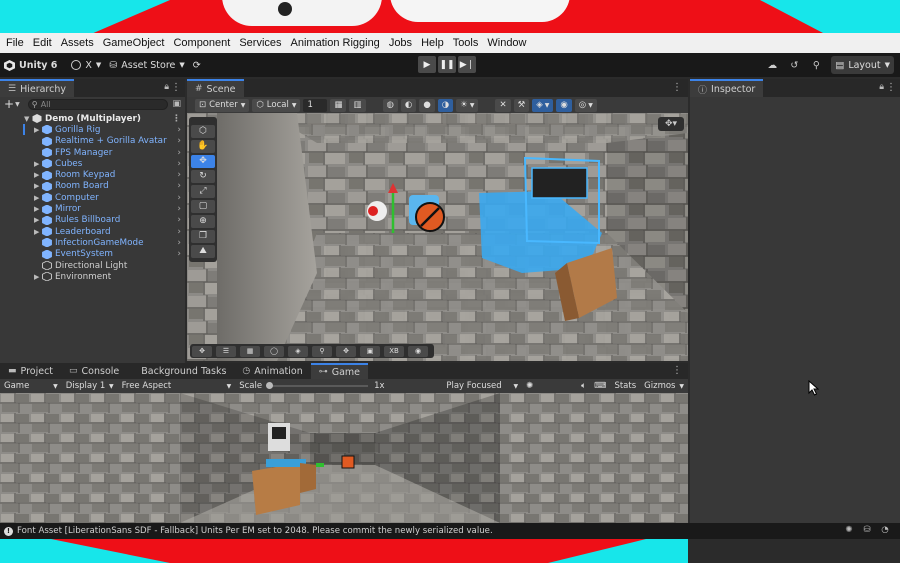 The image size is (900, 563). I want to click on tab-project: ▬ Project, so click(30, 371).